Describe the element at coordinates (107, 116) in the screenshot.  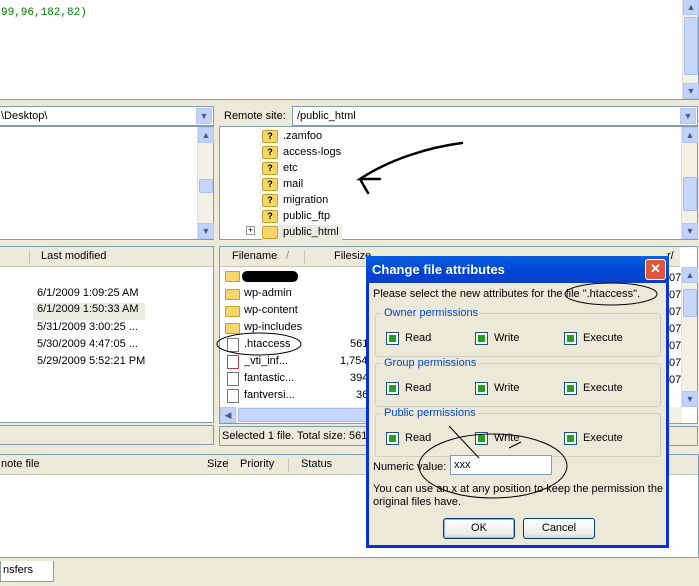
I see `local-path-combo: \Desktop\ ▼` at that location.